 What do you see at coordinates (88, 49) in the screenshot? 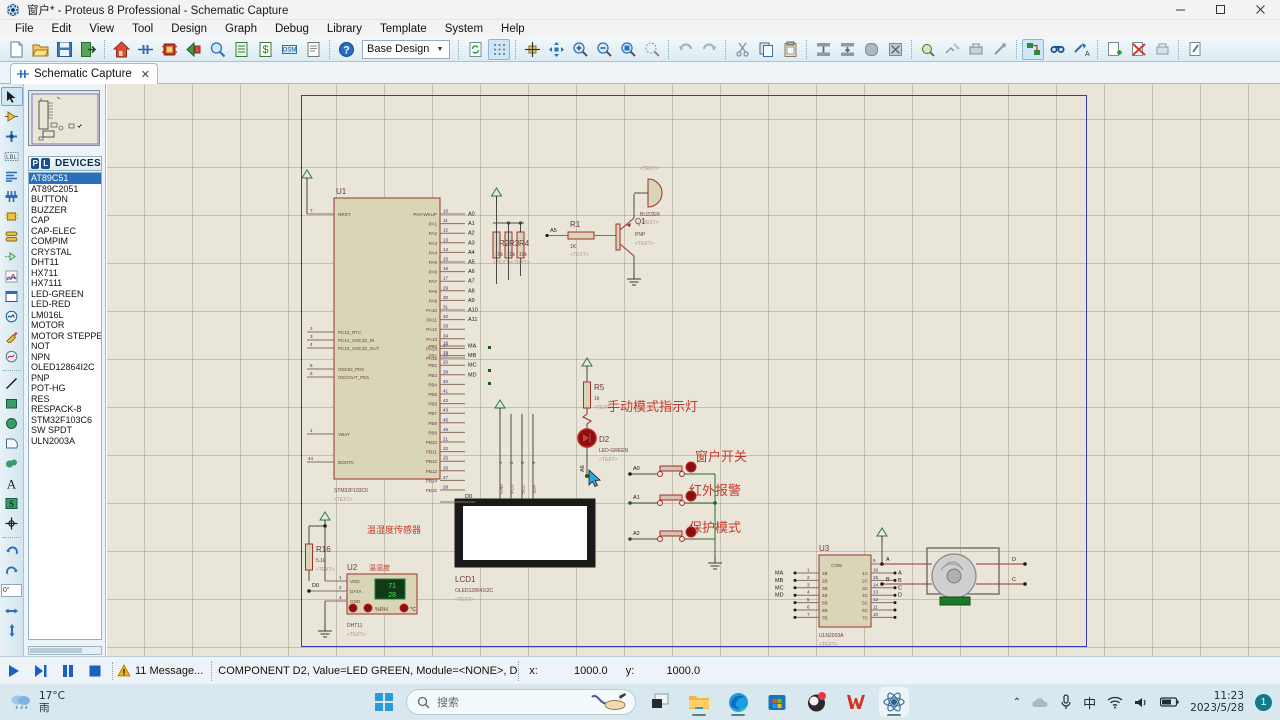
I see `export-icon` at bounding box center [88, 49].